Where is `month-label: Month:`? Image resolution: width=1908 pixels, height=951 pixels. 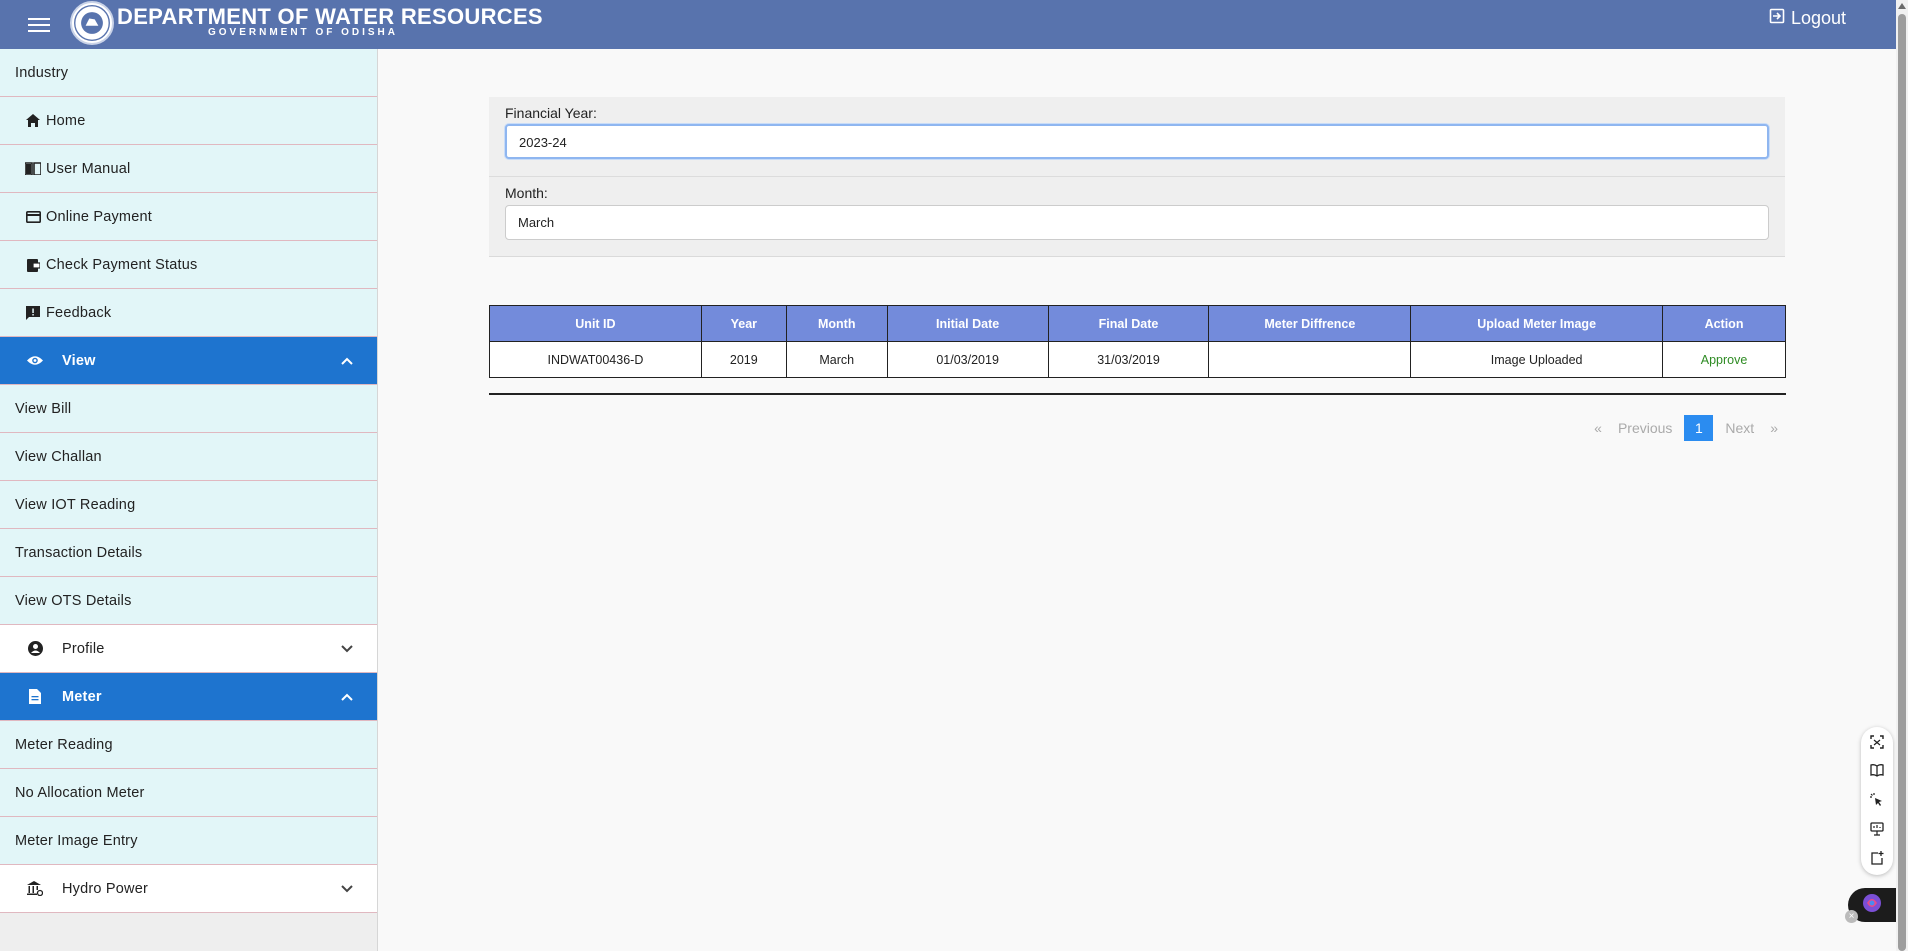
month-label: Month: is located at coordinates (526, 193).